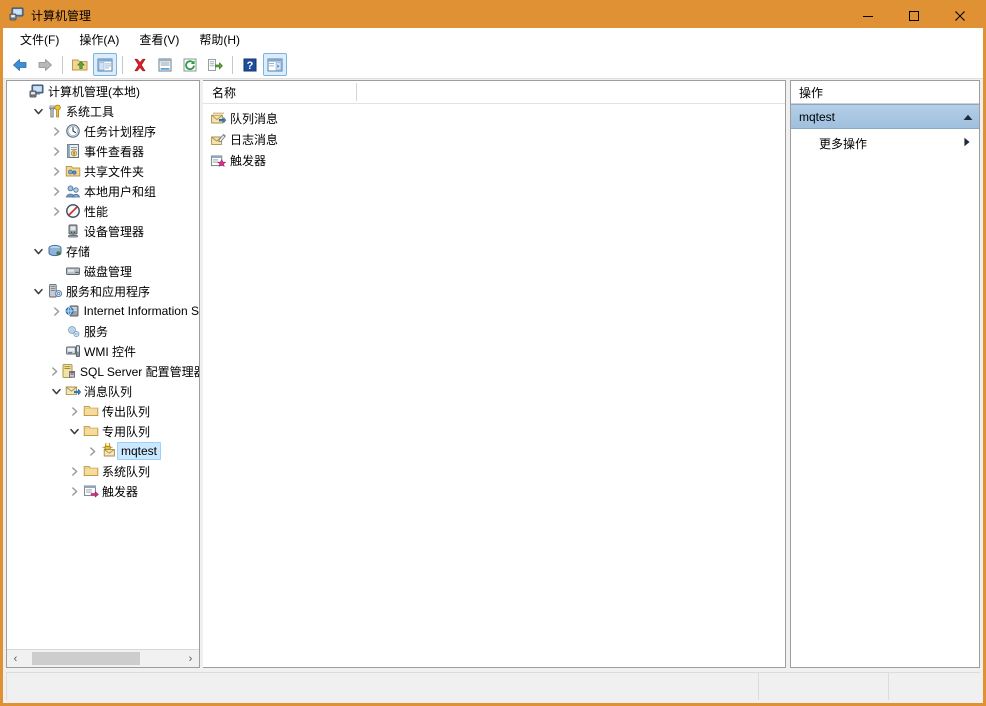  I want to click on tree-item-性能: 性能, so click(103, 211).